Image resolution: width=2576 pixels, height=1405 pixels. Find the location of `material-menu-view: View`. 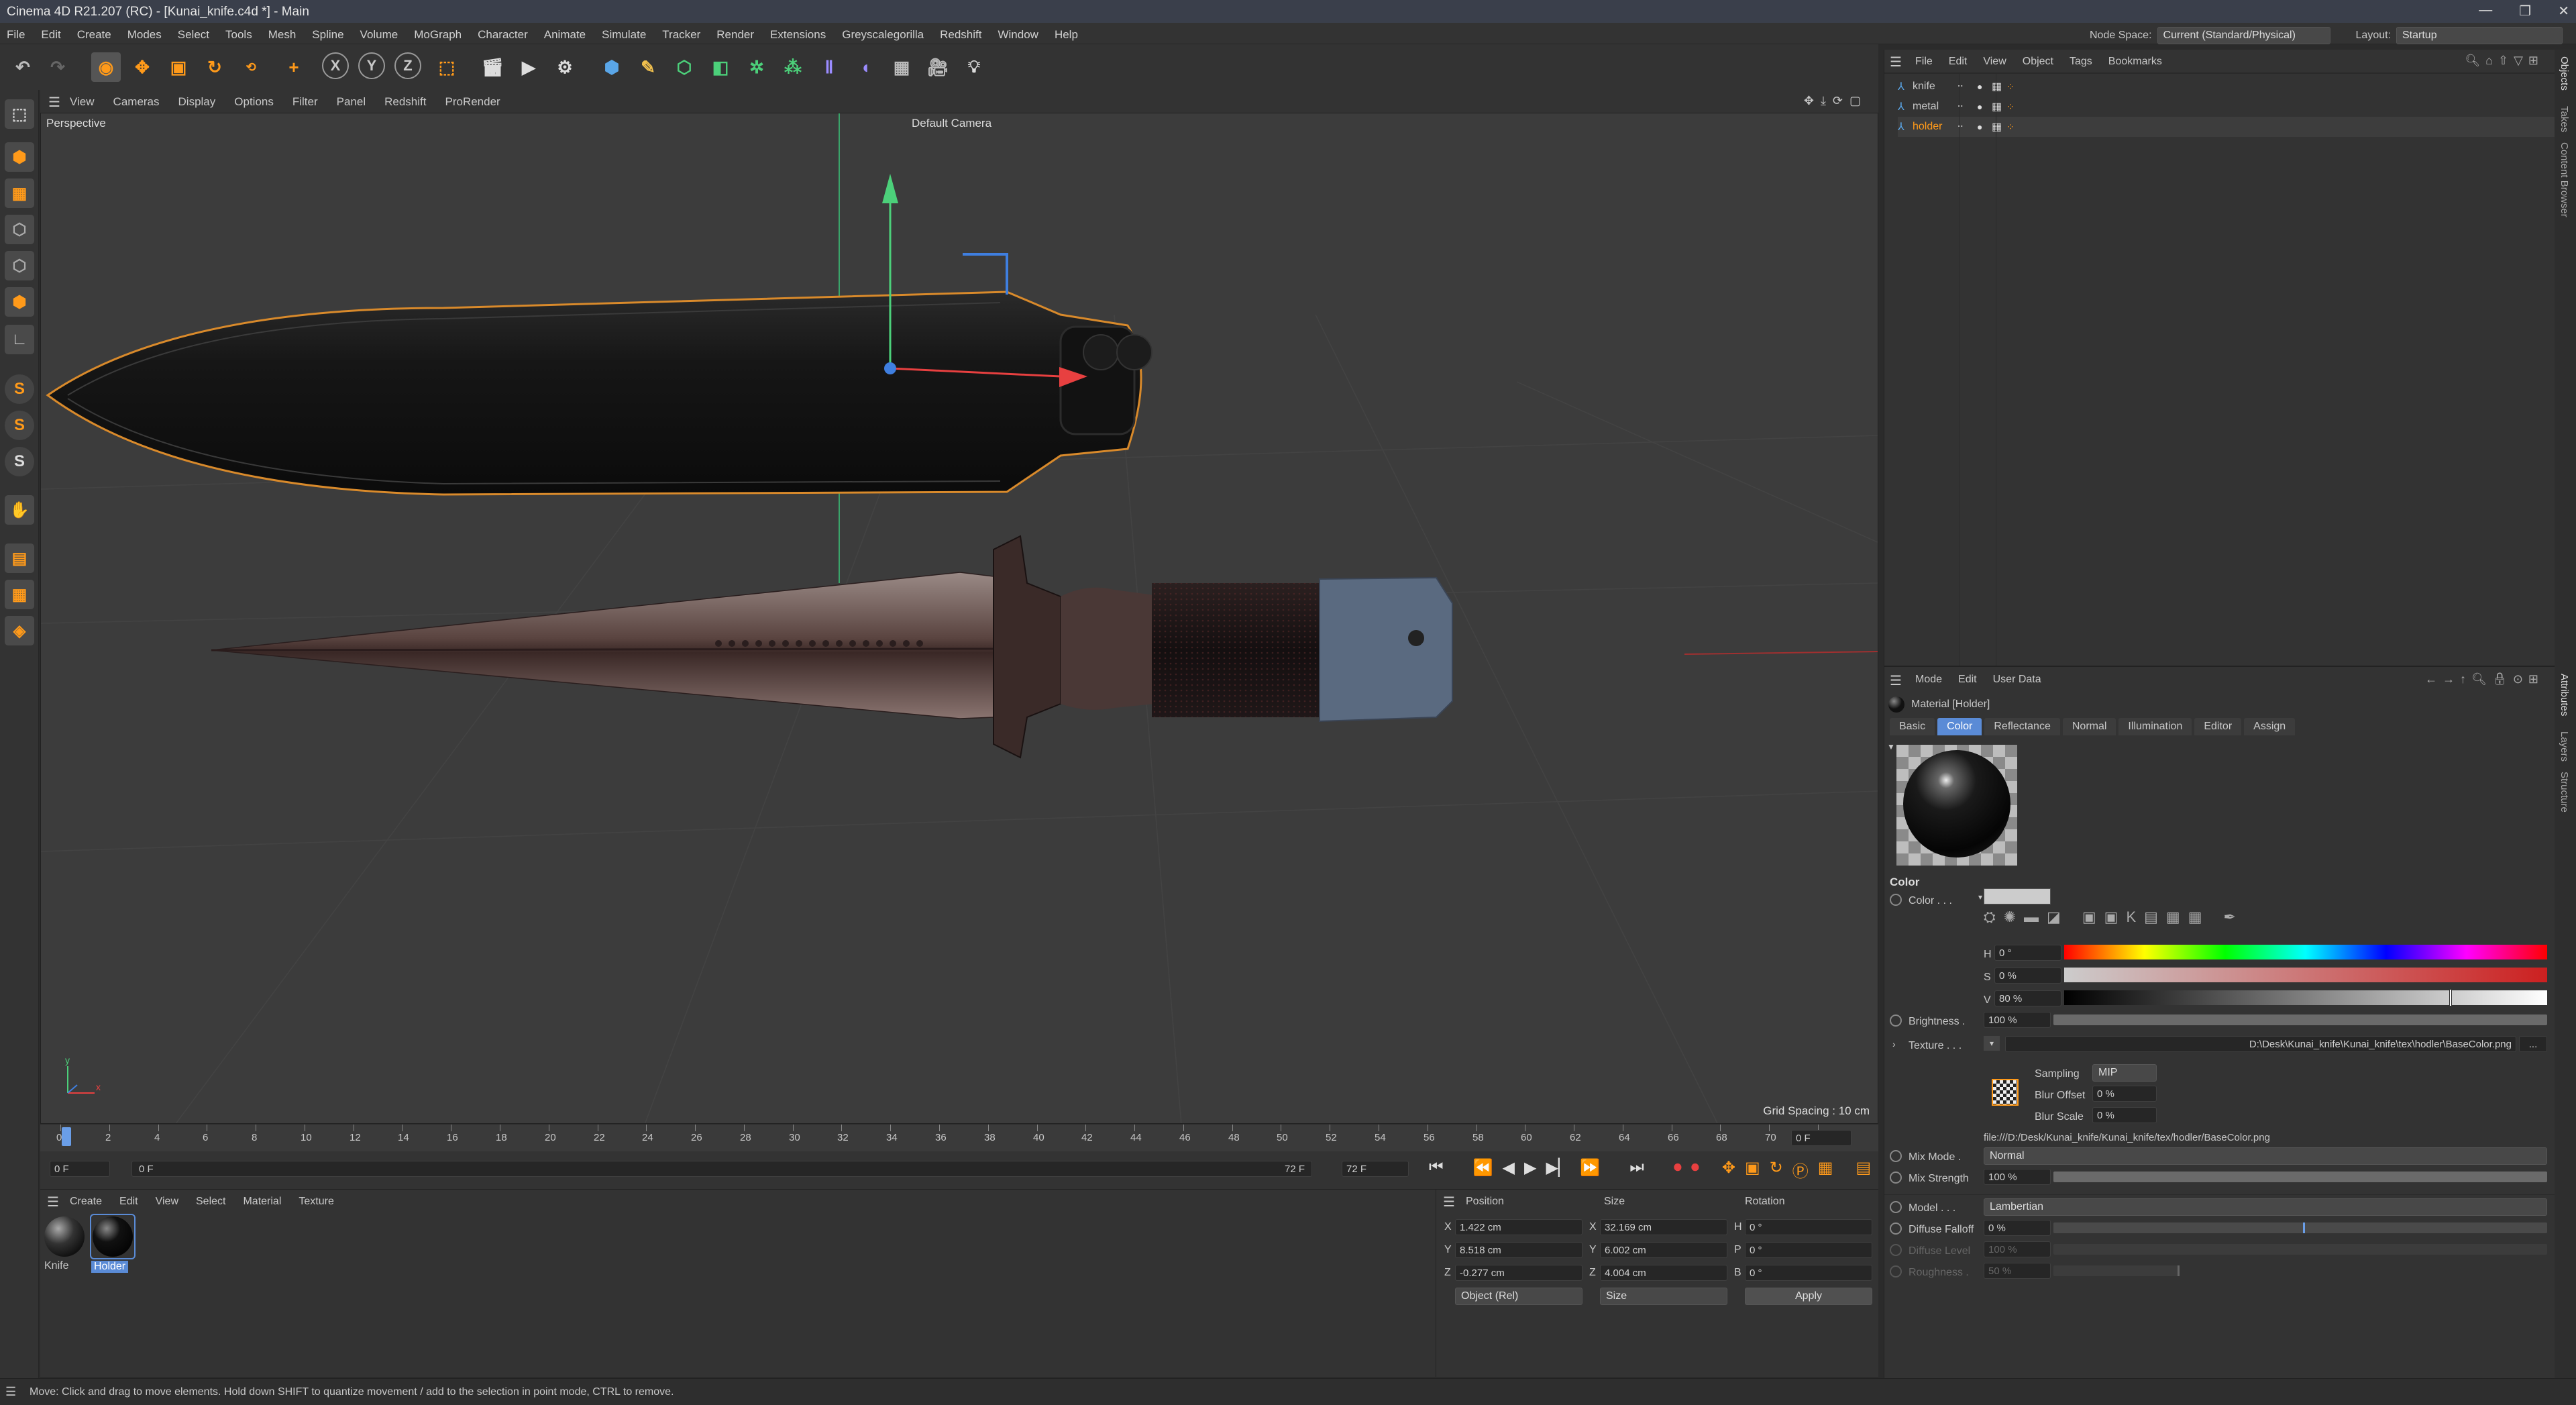

material-menu-view: View is located at coordinates (167, 1201).